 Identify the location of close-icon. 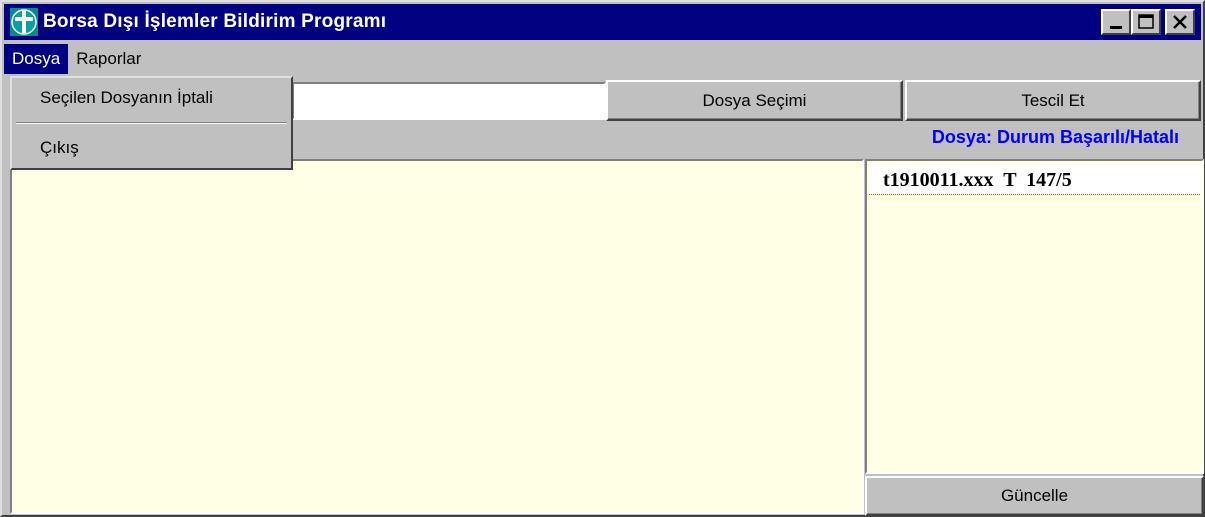
(1180, 22).